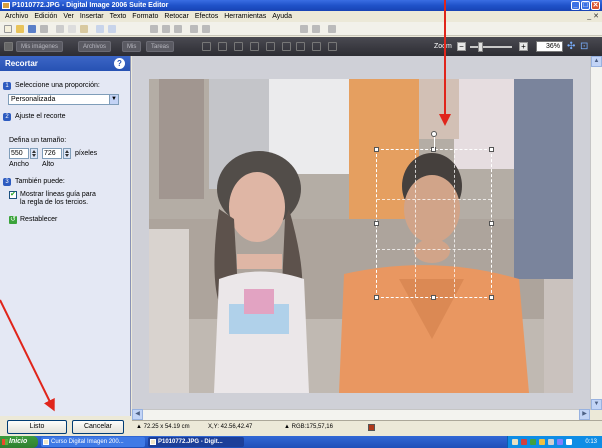  What do you see at coordinates (95, 46) in the screenshot?
I see `files-button: Archivos` at bounding box center [95, 46].